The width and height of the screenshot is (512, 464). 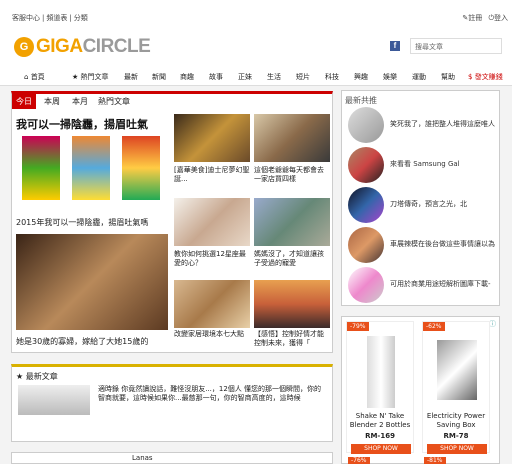 I want to click on login-link: 登入, so click(x=501, y=18).